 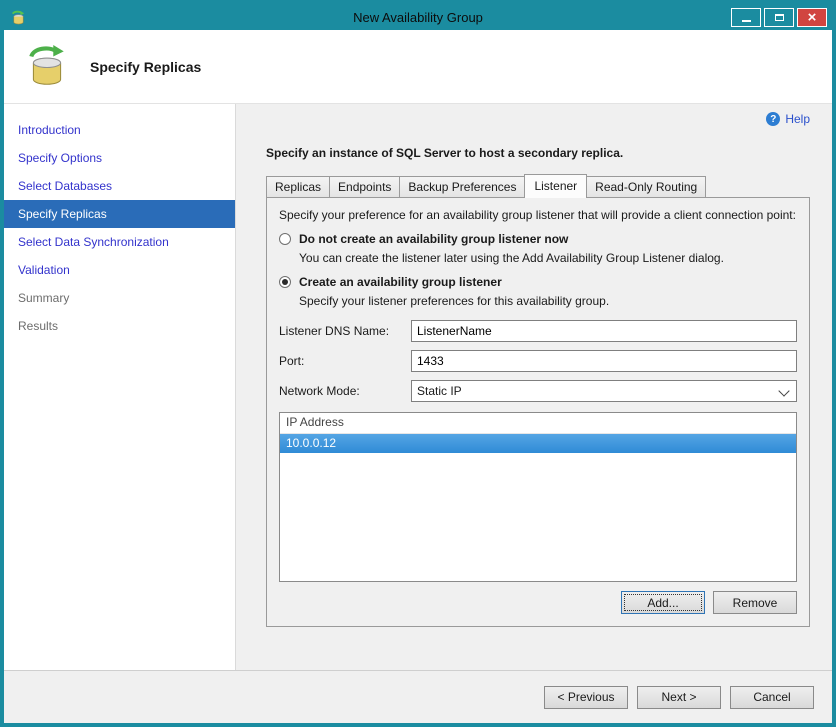 I want to click on sidebar-item-results: Results, so click(x=38, y=326).